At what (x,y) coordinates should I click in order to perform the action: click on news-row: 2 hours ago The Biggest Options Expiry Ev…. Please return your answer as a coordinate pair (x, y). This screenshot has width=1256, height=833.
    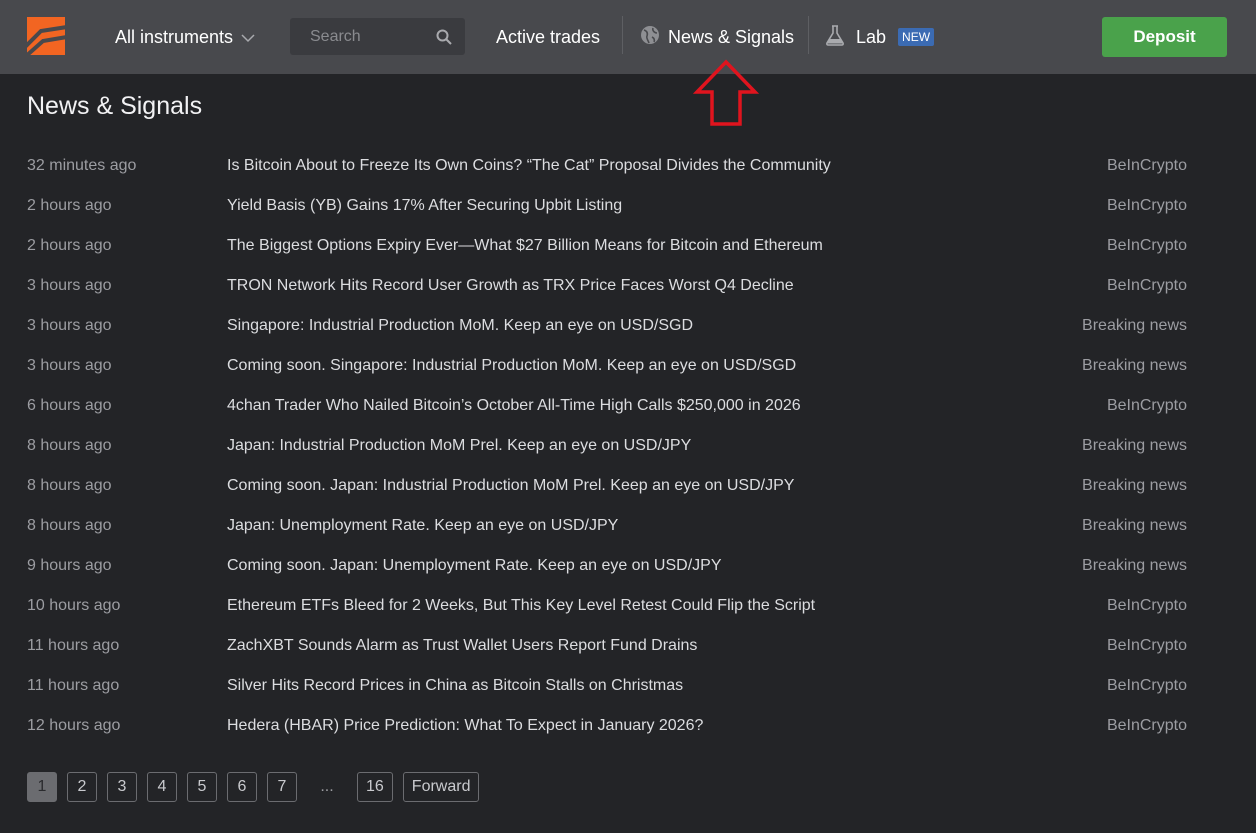
    Looking at the image, I should click on (607, 246).